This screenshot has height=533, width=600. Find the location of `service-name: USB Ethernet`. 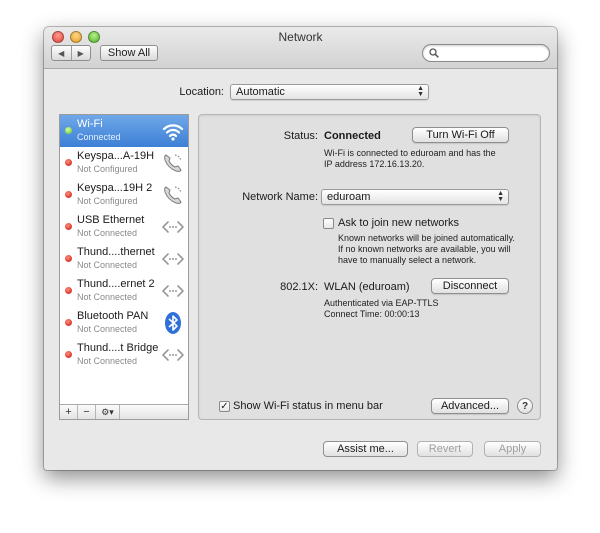

service-name: USB Ethernet is located at coordinates (111, 220).